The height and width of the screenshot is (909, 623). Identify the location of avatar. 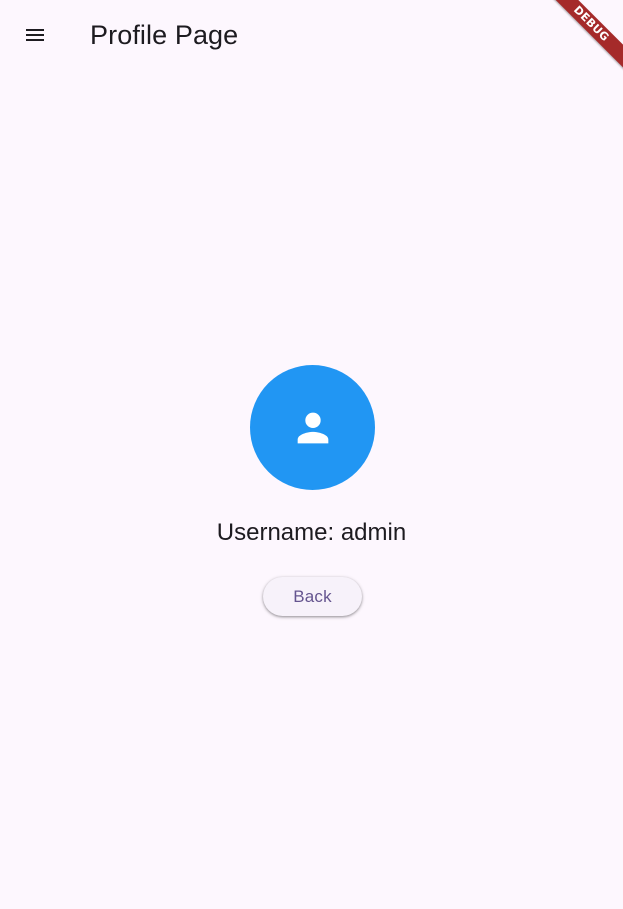
(312, 427).